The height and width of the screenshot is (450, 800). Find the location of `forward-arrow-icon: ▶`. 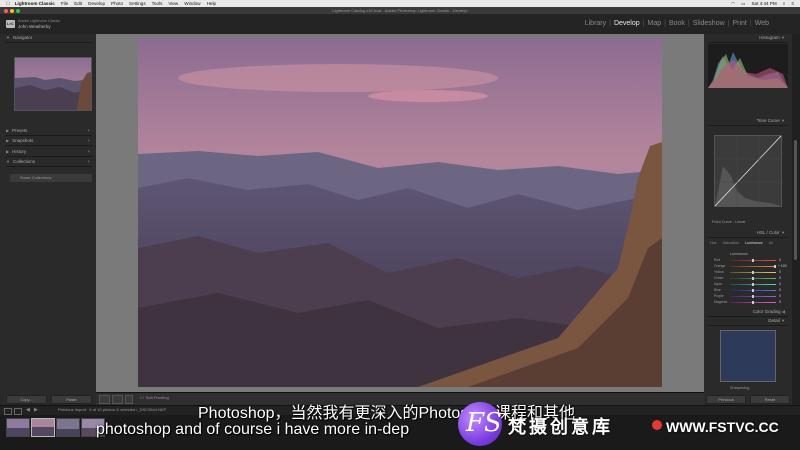

forward-arrow-icon: ▶ is located at coordinates (36, 410).